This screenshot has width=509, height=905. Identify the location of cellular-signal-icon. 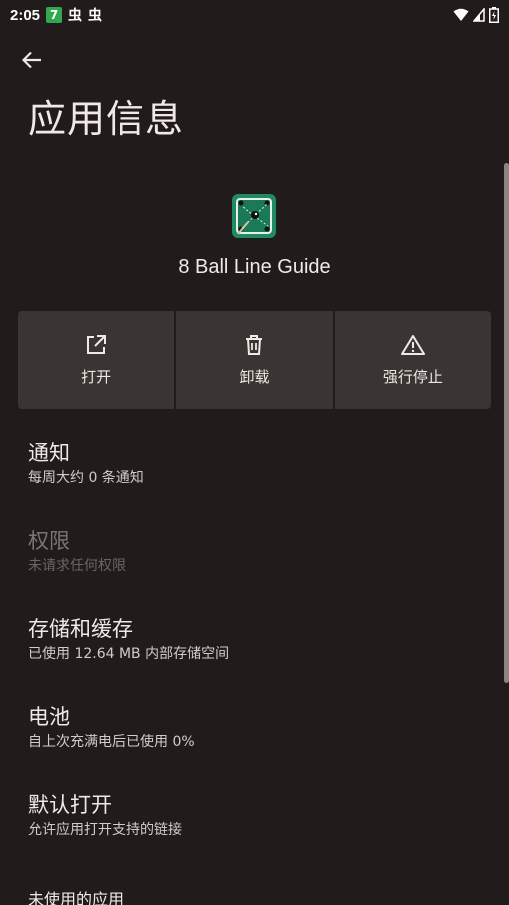
(479, 15).